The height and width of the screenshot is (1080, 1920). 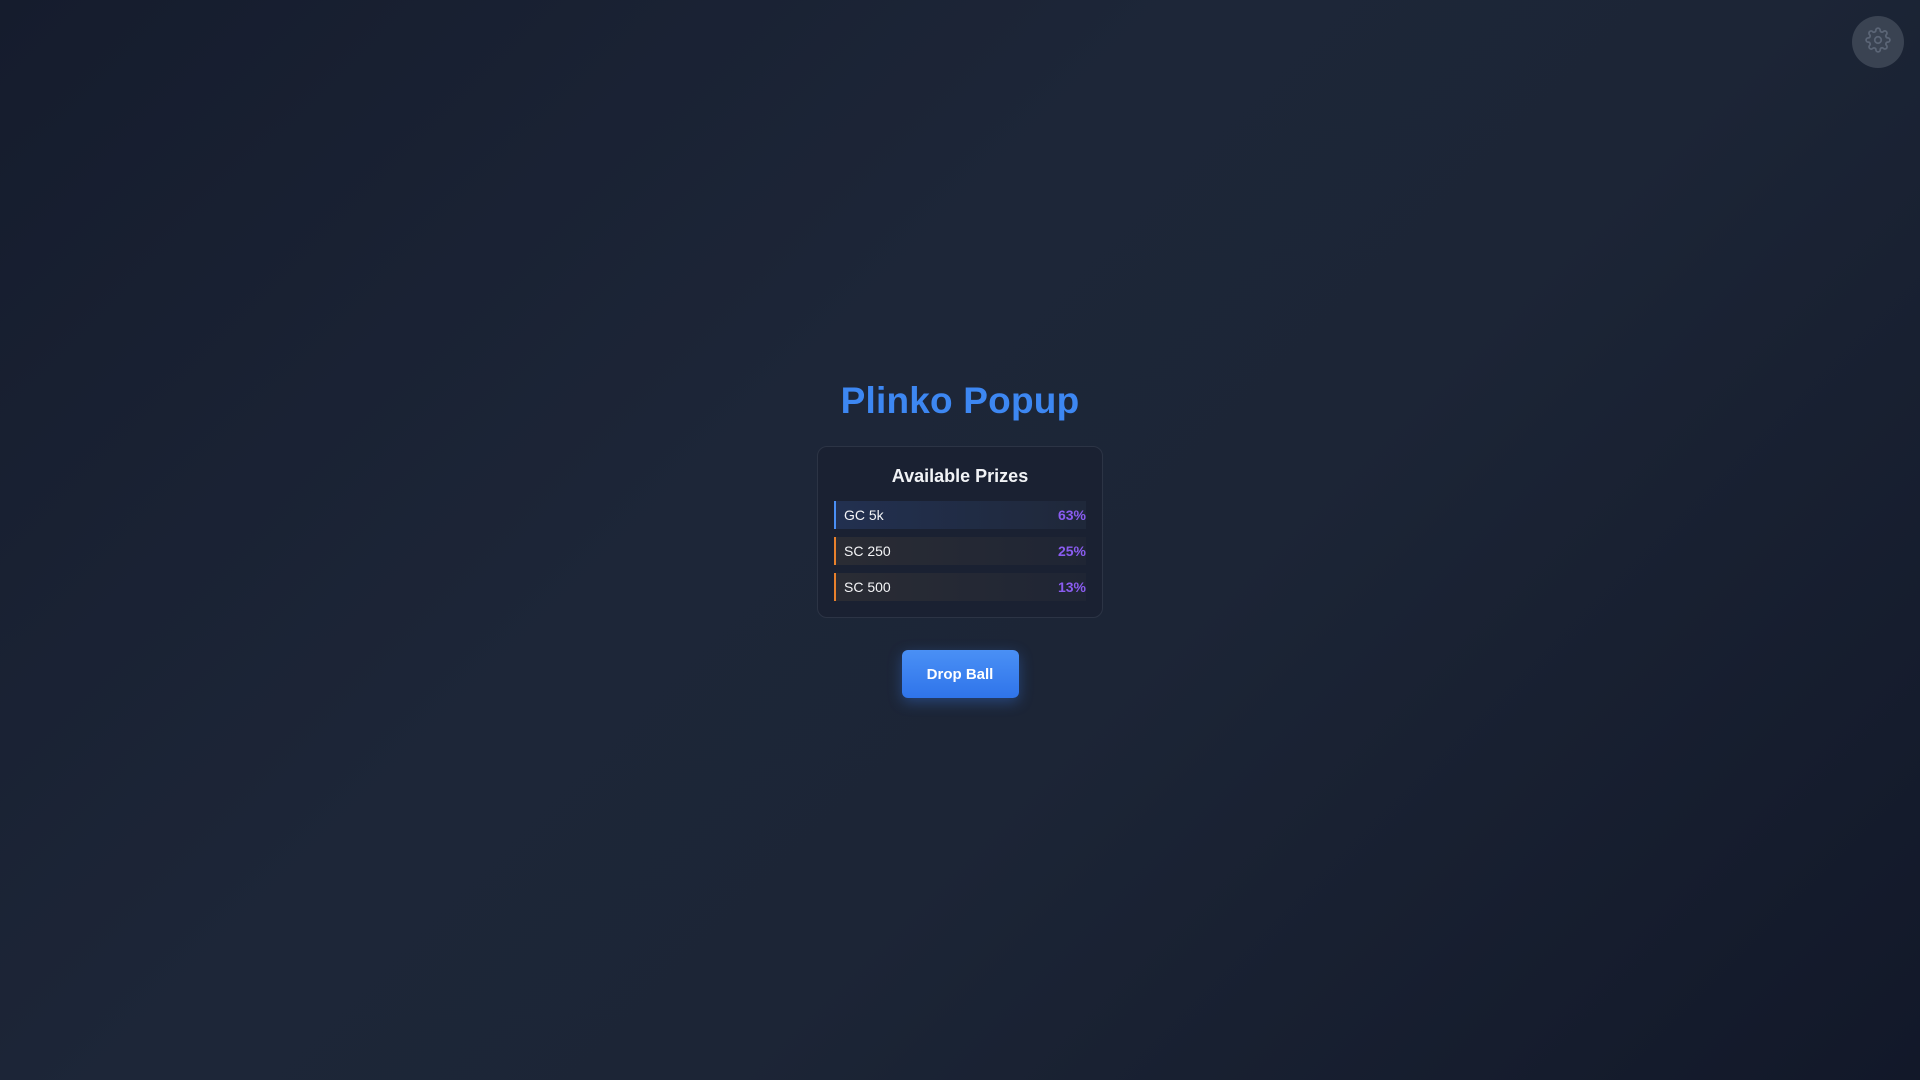 I want to click on prize-row: SC 500 13%, so click(x=960, y=587).